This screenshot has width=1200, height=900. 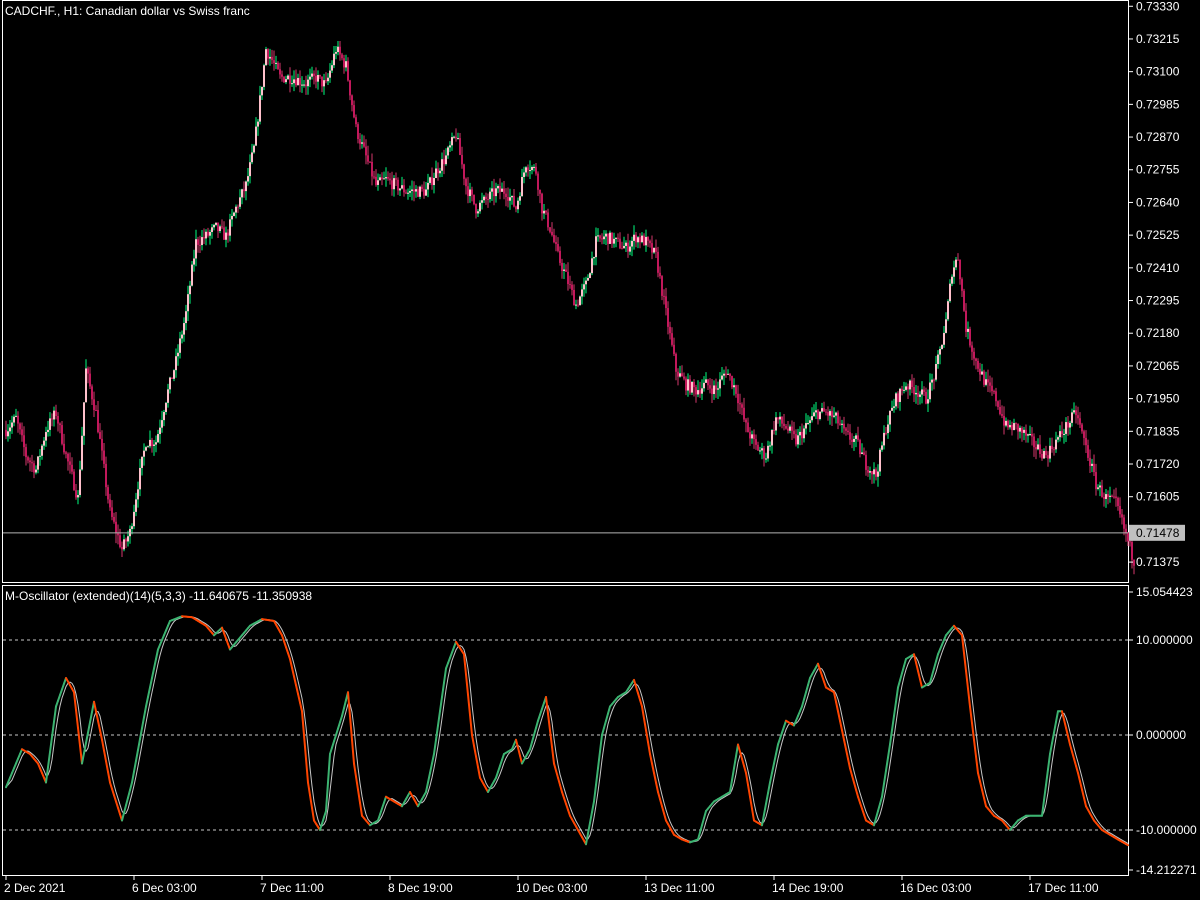 I want to click on price-y-tick-label: 0.72410, so click(x=1158, y=268).